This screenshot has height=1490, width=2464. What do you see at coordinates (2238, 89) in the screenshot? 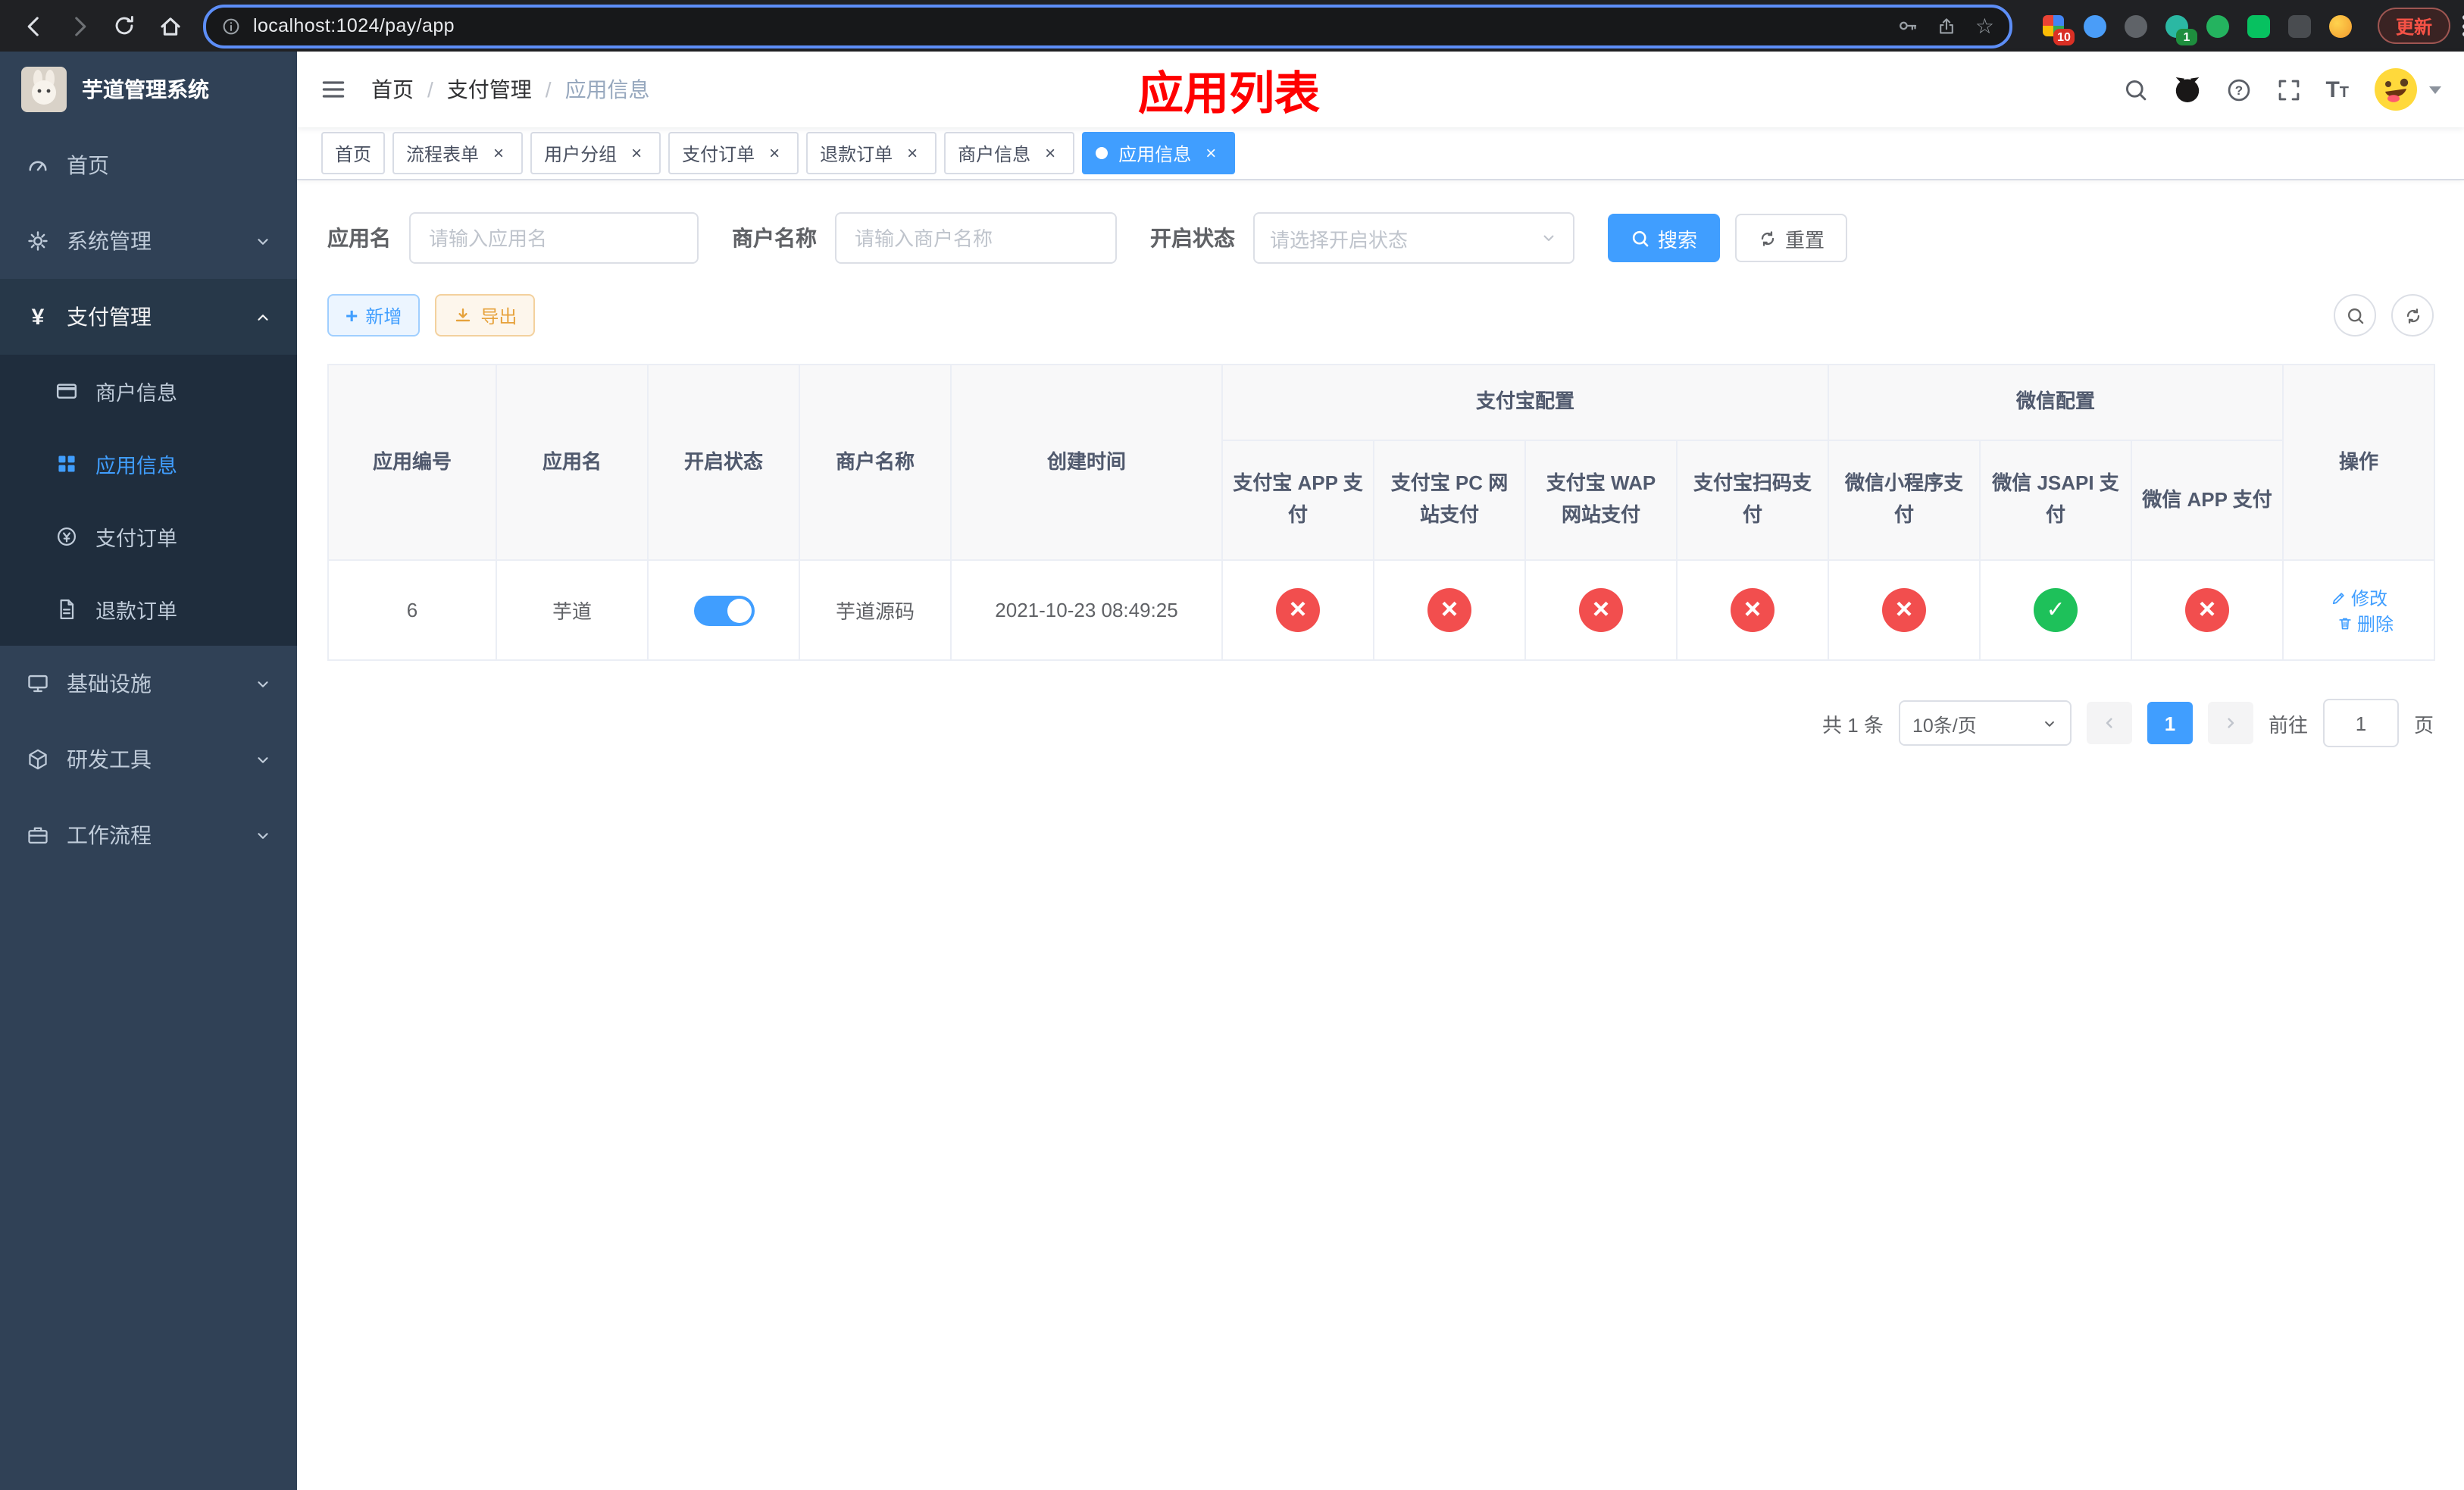
I see `help-icon: ?` at bounding box center [2238, 89].